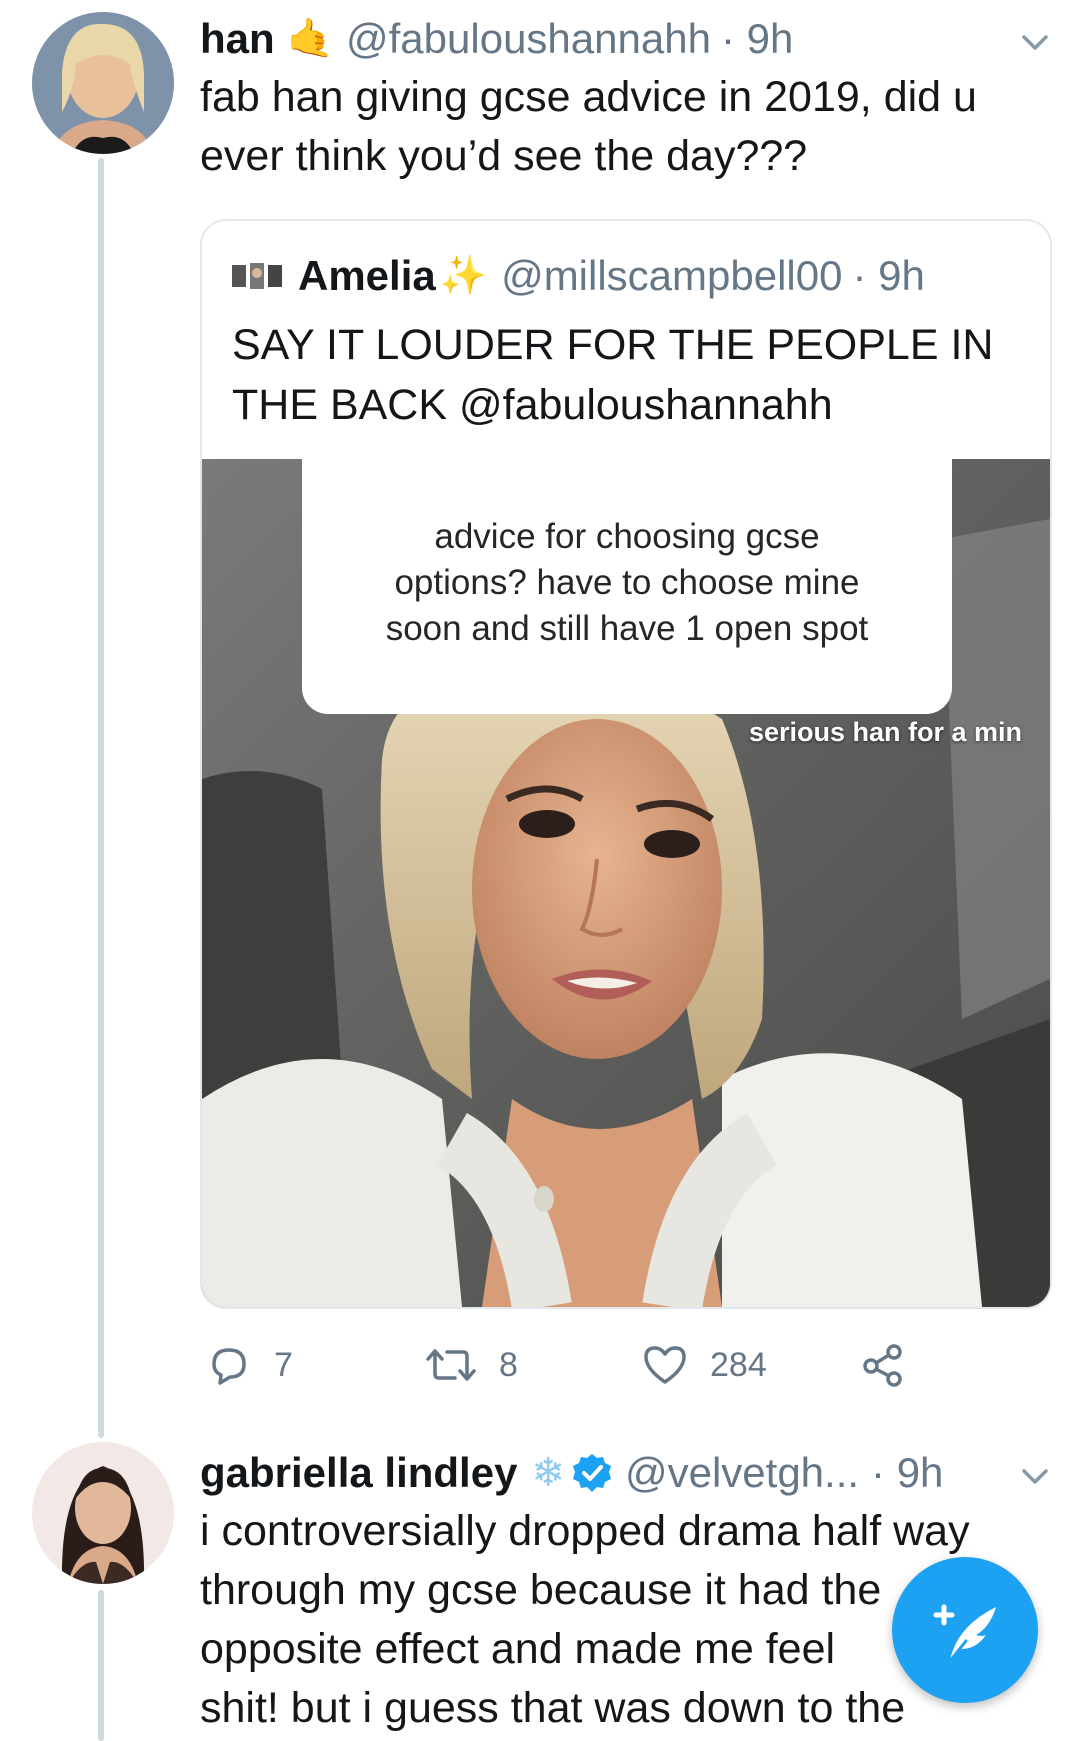  What do you see at coordinates (249, 1365) in the screenshot?
I see `reply-button: 7` at bounding box center [249, 1365].